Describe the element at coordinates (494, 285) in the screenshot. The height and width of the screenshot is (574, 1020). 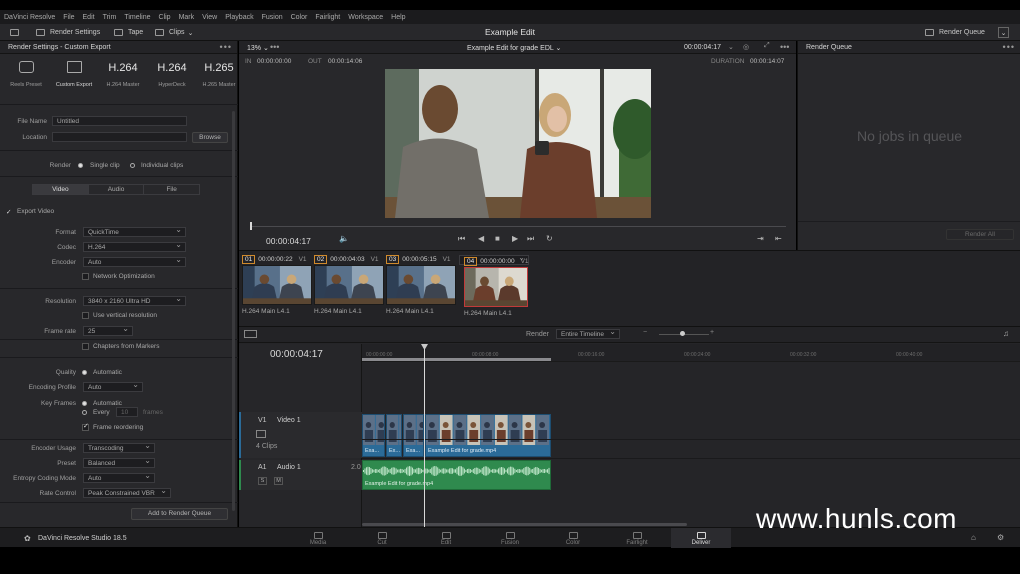
I see `clip-thumbnail-04: 04 00:00:00:00 V1 H.264 Main L4.1` at that location.